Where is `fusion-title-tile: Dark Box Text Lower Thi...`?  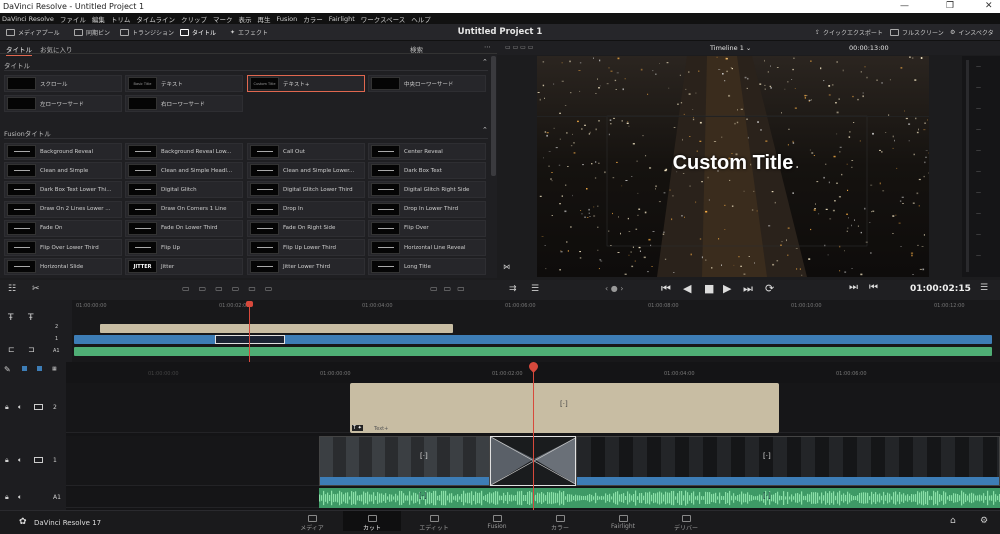 fusion-title-tile: Dark Box Text Lower Thi... is located at coordinates (63, 190).